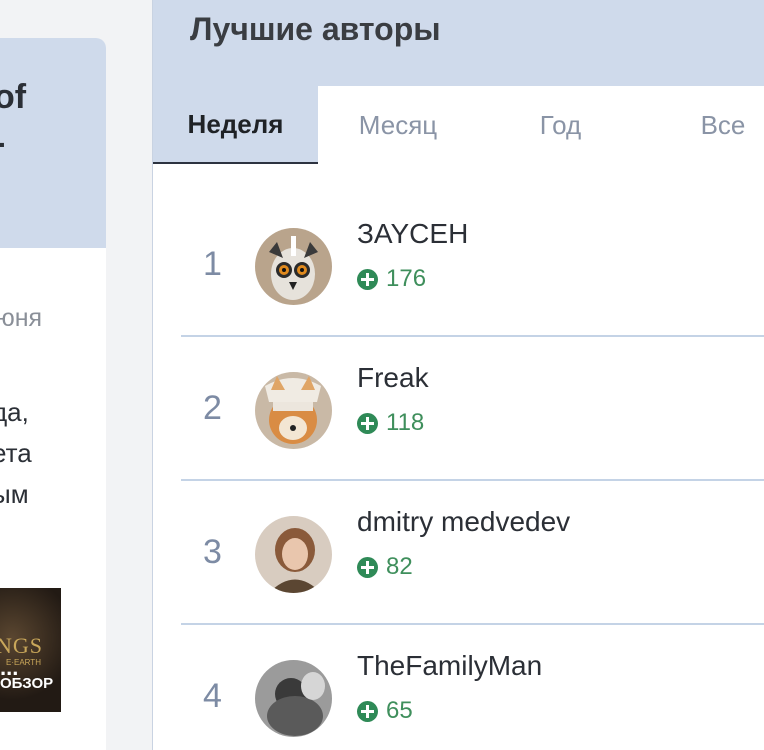  Describe the element at coordinates (560, 125) in the screenshot. I see `tab-year: Год` at that location.